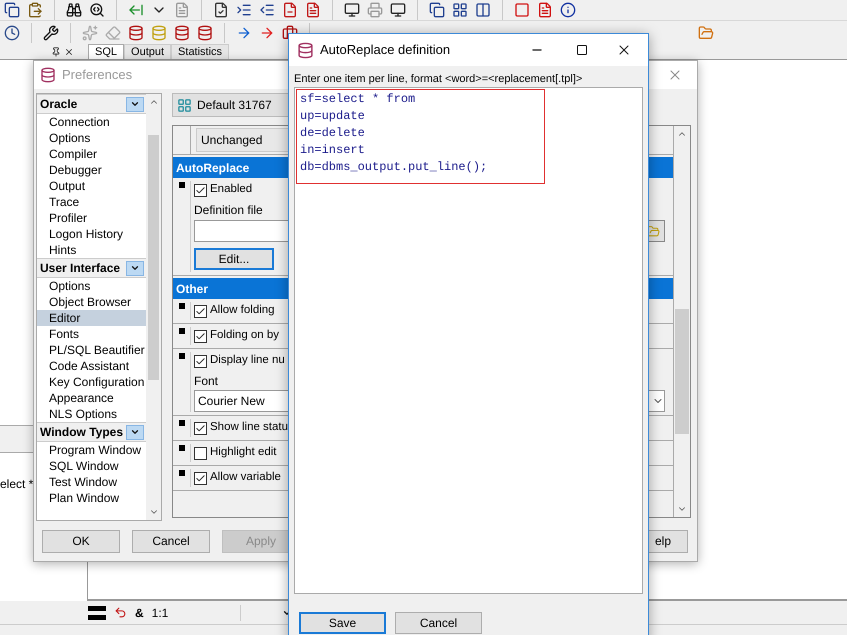 This screenshot has height=635, width=847. I want to click on category-item: NLS Options, so click(91, 414).